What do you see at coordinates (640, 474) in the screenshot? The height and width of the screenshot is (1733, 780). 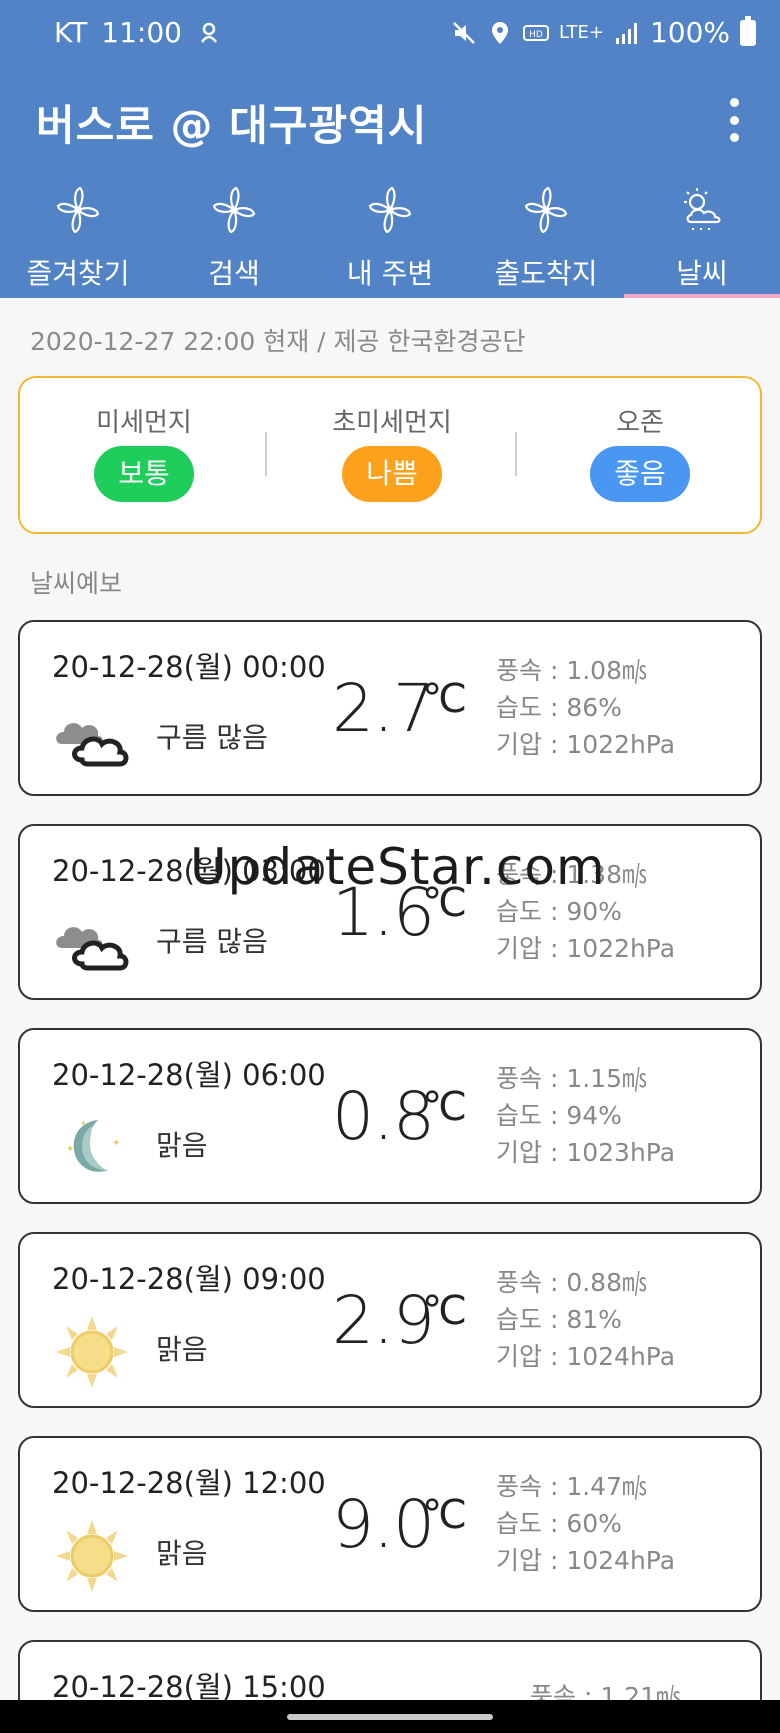 I see `ozone-badge: 좋음` at bounding box center [640, 474].